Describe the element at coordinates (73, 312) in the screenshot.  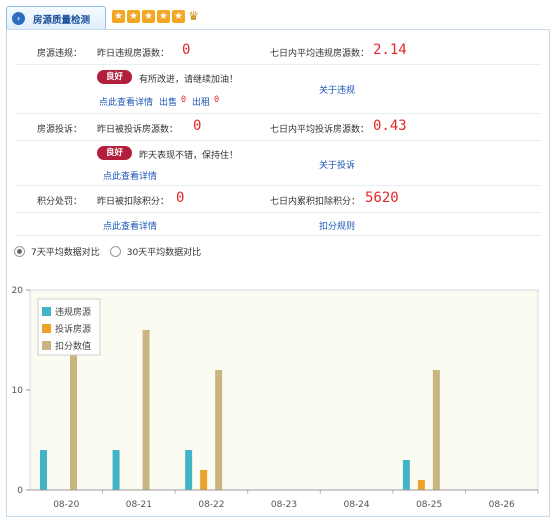
I see `legend-label: 违规房源` at that location.